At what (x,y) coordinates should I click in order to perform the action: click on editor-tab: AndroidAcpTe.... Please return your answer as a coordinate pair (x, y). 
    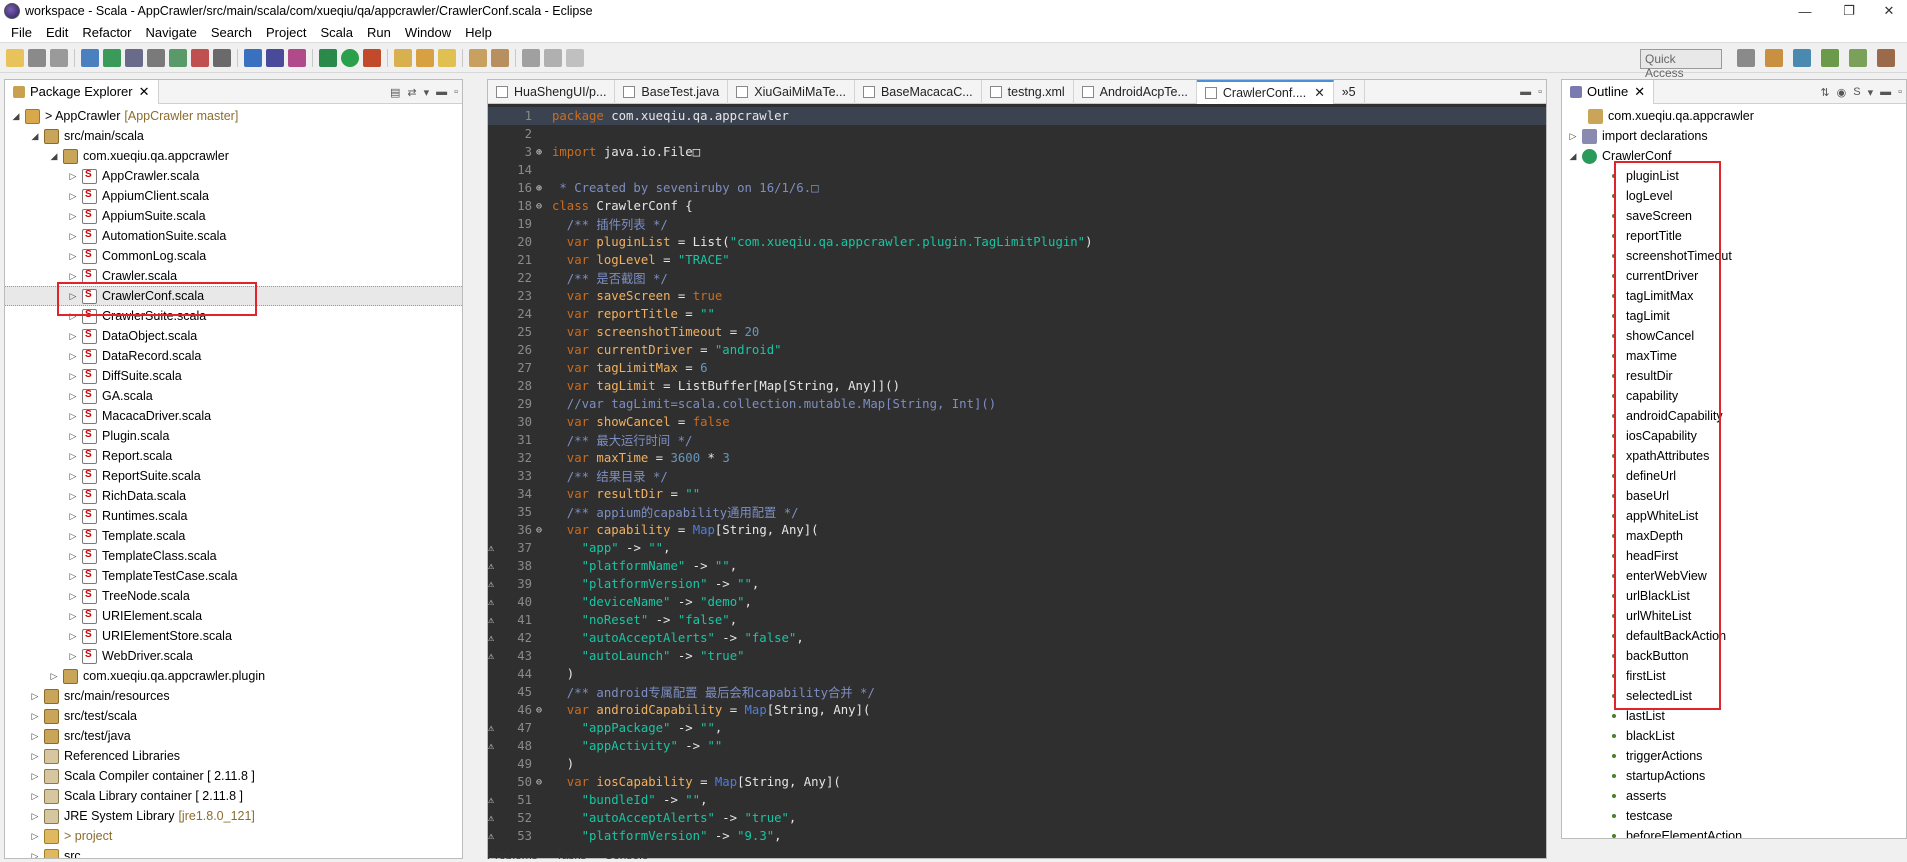
    Looking at the image, I should click on (1135, 91).